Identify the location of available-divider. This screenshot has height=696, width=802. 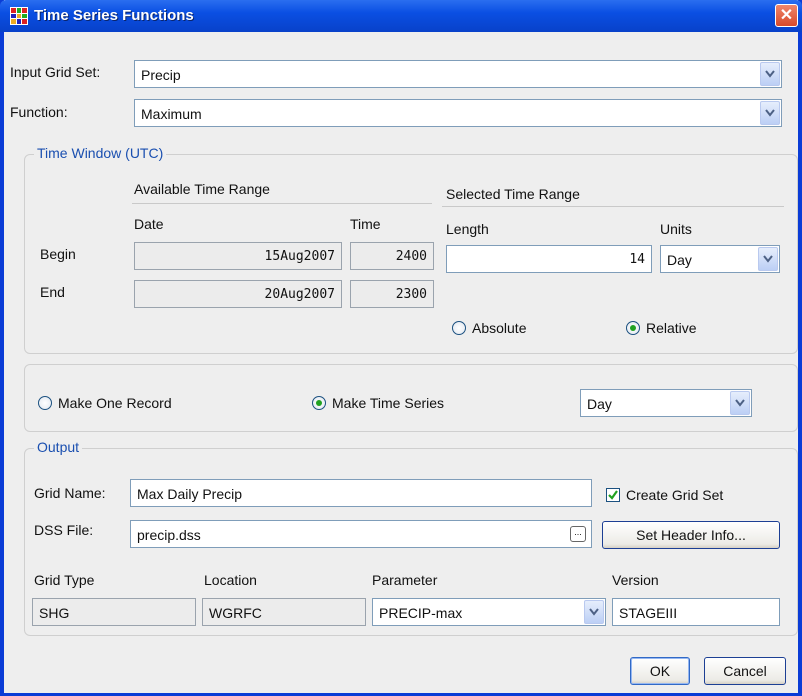
(282, 203).